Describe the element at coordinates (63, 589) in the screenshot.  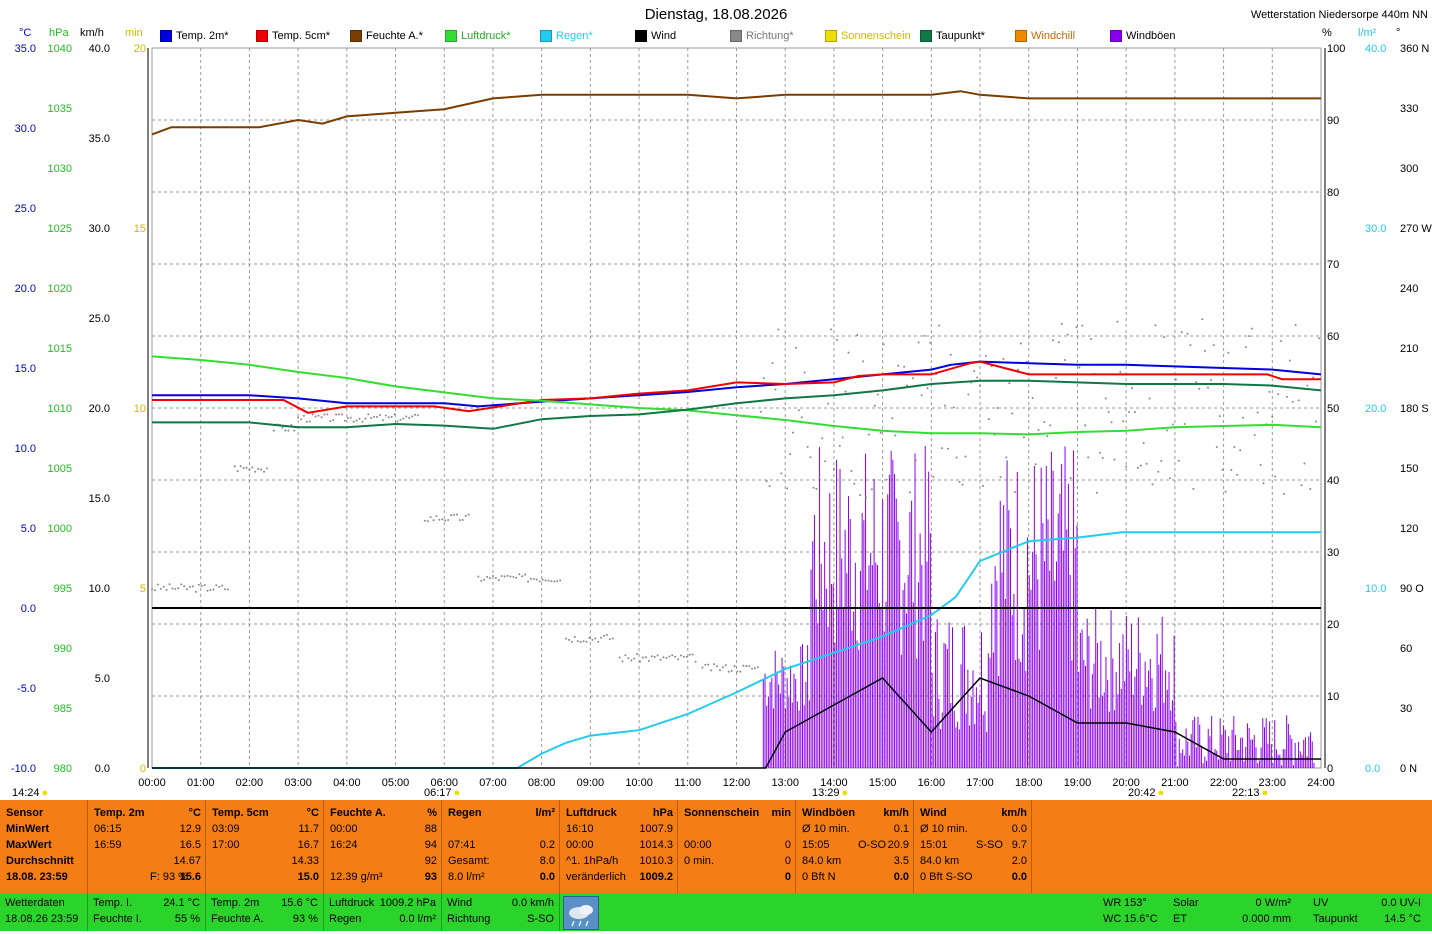
I see `tick-label-hpa: 995` at that location.